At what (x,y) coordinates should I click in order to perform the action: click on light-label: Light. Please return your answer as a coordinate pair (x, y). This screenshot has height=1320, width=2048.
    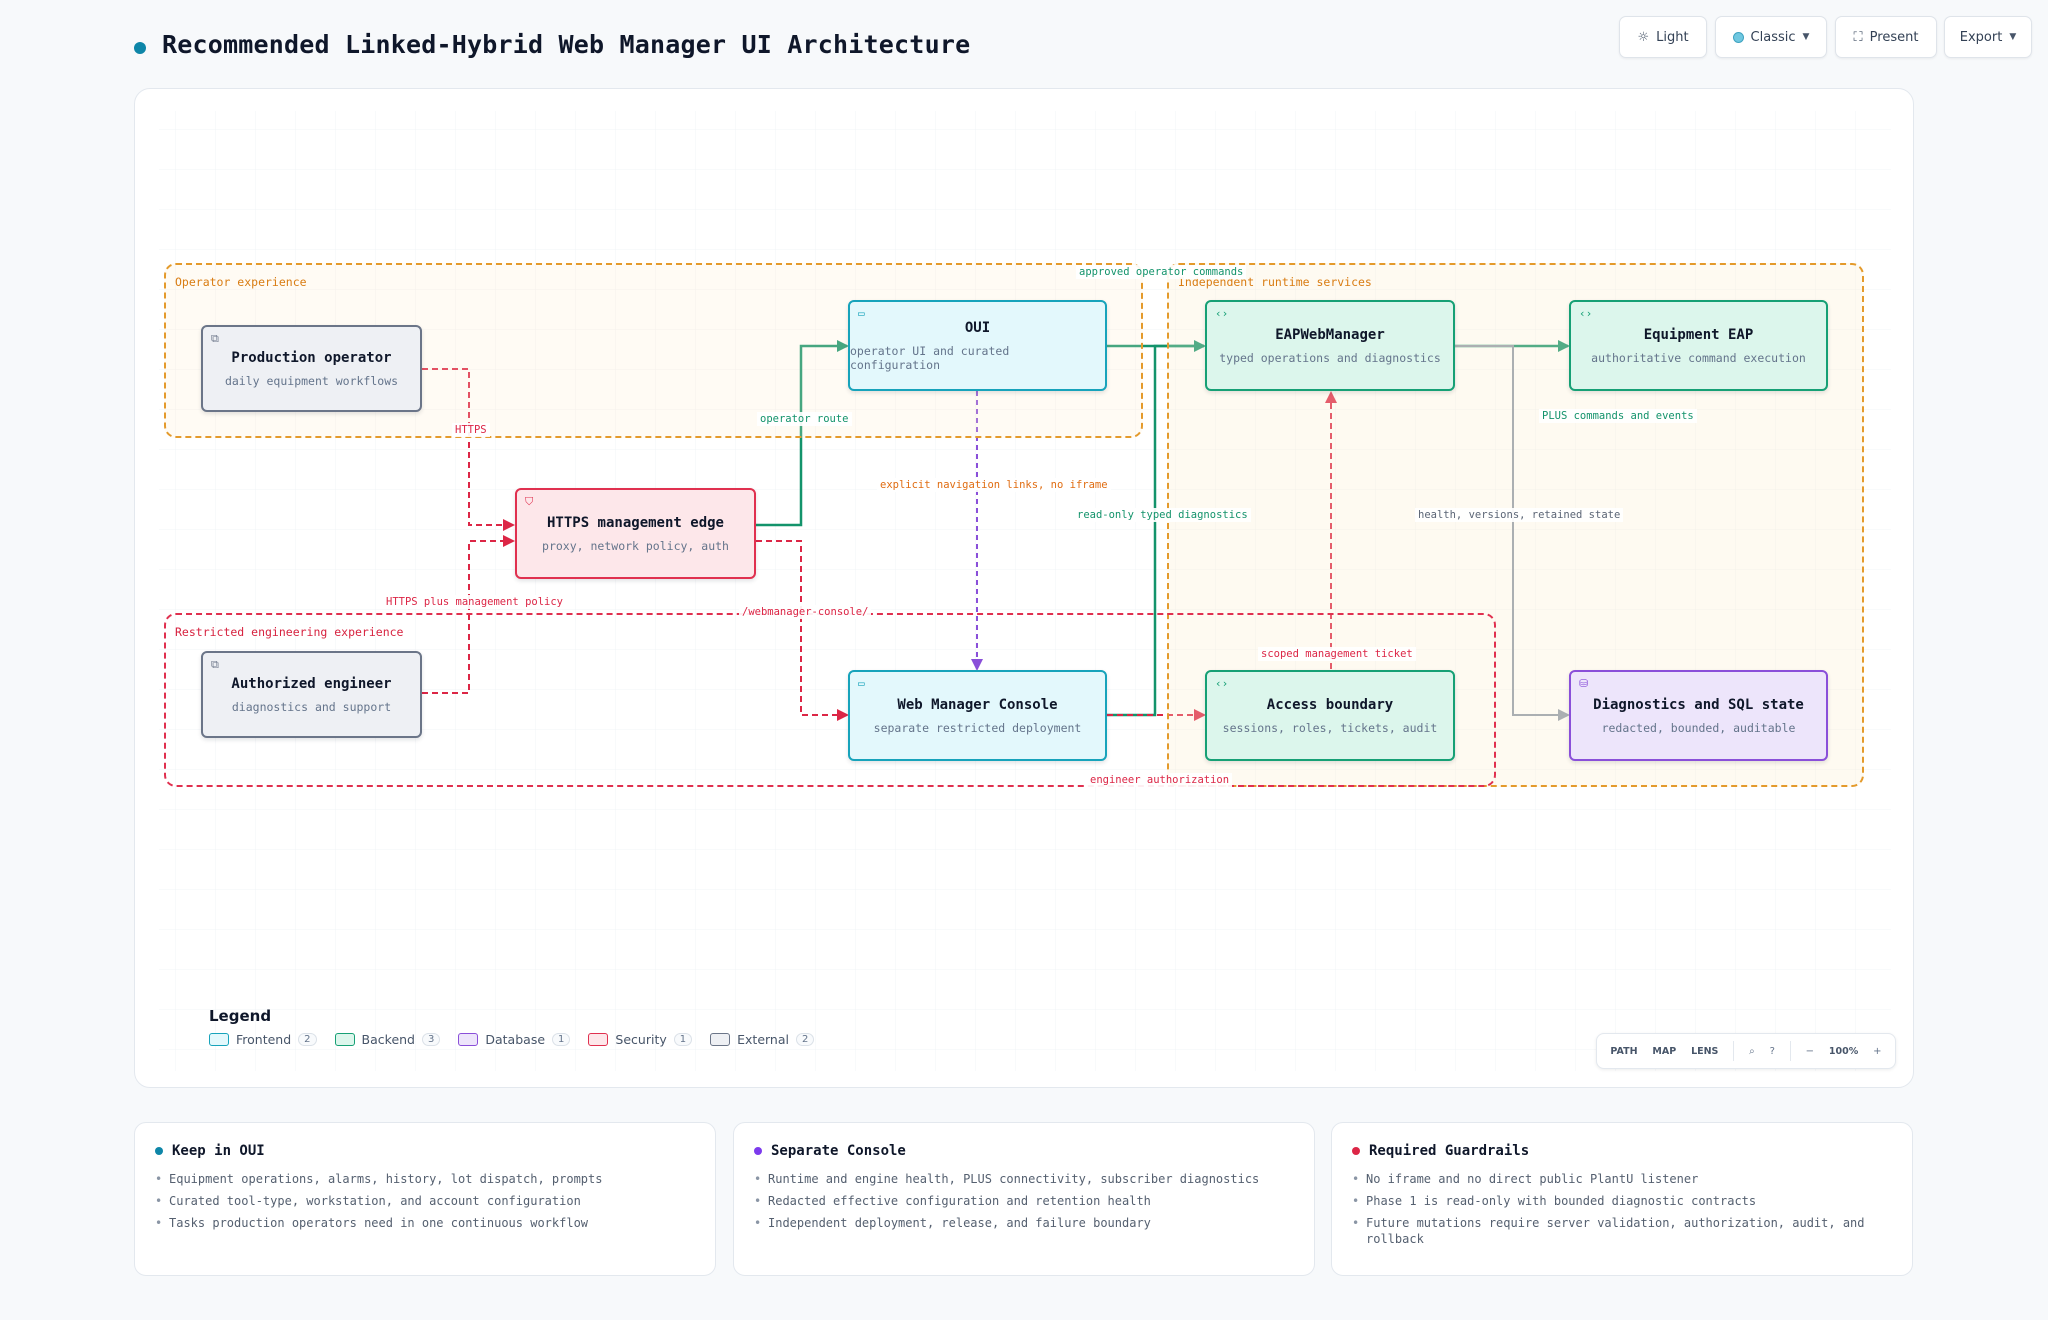
    Looking at the image, I should click on (1672, 37).